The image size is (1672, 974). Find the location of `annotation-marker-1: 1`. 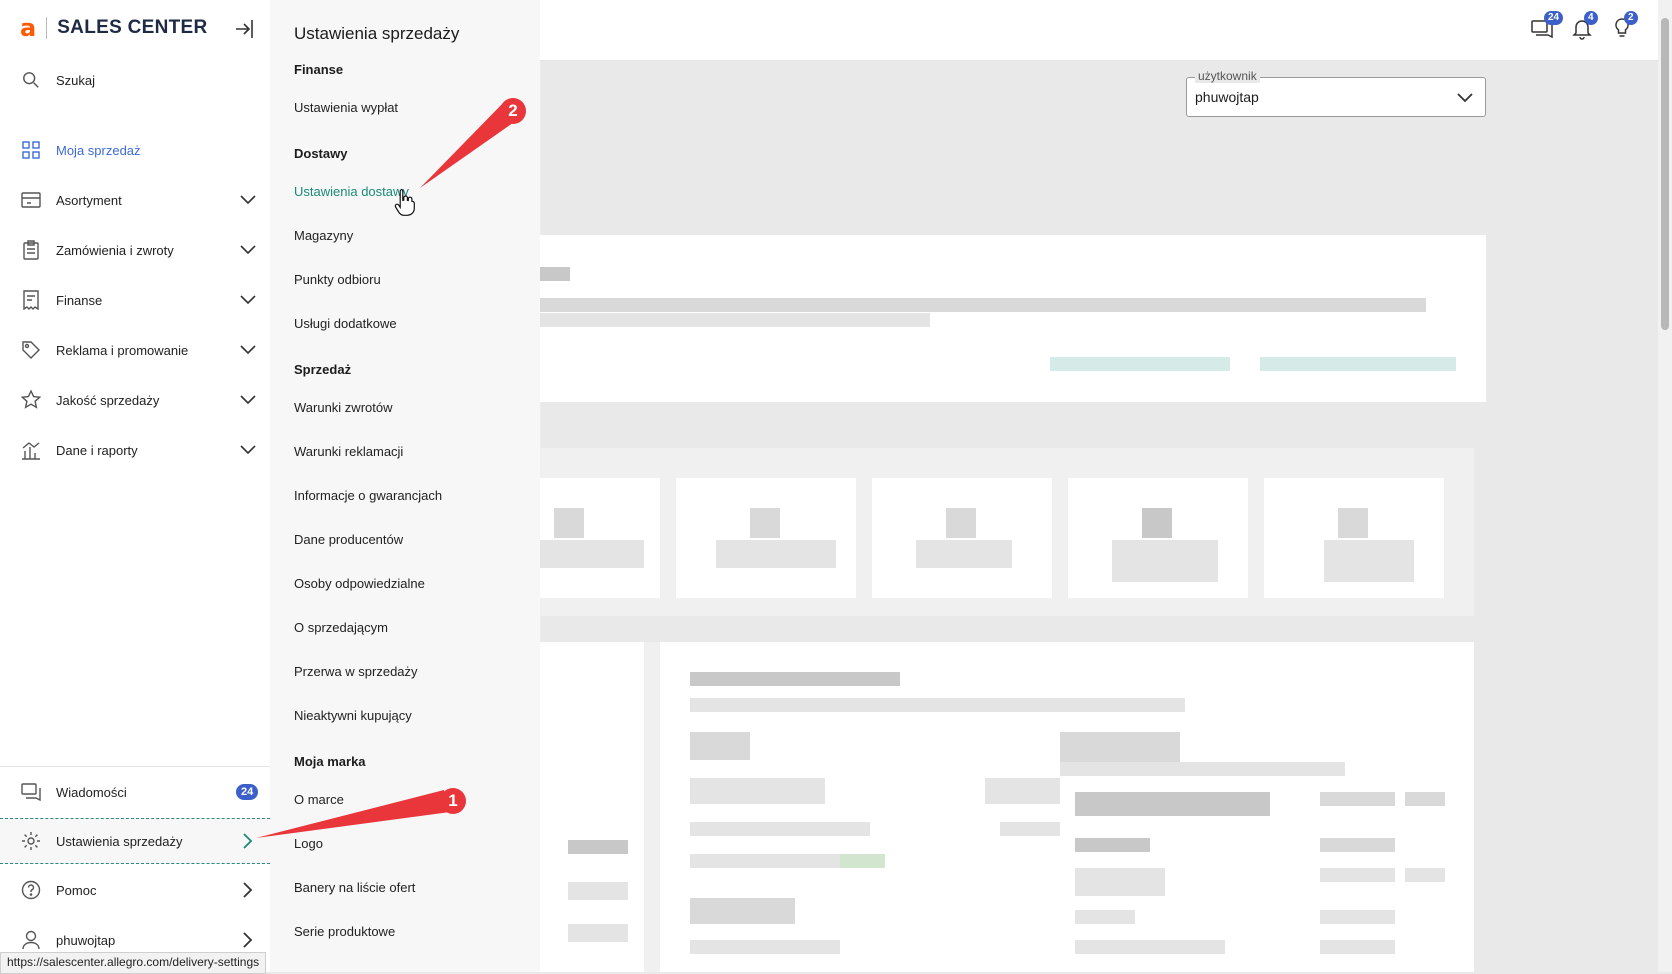

annotation-marker-1: 1 is located at coordinates (453, 801).